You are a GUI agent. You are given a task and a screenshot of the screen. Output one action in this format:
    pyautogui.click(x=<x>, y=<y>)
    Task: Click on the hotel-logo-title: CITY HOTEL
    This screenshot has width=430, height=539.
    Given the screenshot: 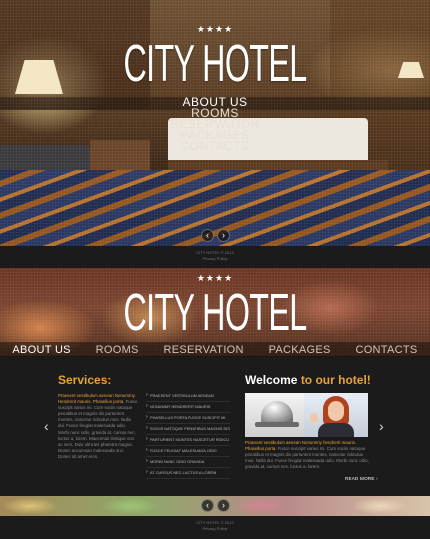 What is the action you would take?
    pyautogui.click(x=215, y=64)
    